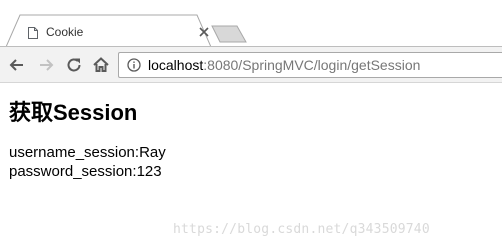  I want to click on page-heading: 获取Session, so click(73, 112).